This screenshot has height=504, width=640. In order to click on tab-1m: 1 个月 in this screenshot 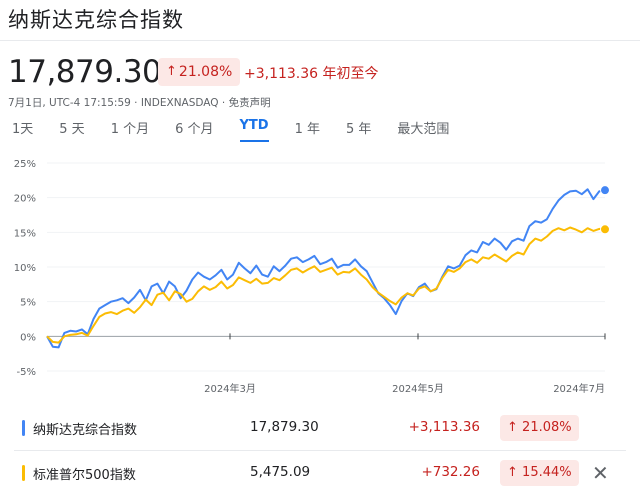, I will do `click(130, 130)`.